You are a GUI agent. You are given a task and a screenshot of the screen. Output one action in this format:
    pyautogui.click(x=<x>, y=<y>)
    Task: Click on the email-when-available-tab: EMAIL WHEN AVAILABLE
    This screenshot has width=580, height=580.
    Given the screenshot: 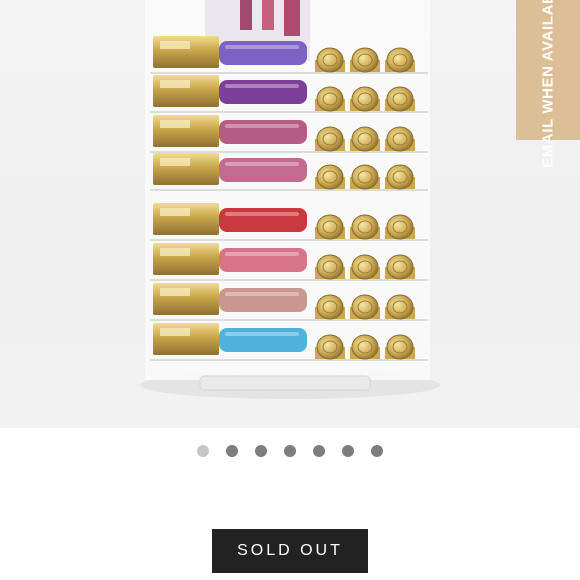 What is the action you would take?
    pyautogui.click(x=548, y=84)
    